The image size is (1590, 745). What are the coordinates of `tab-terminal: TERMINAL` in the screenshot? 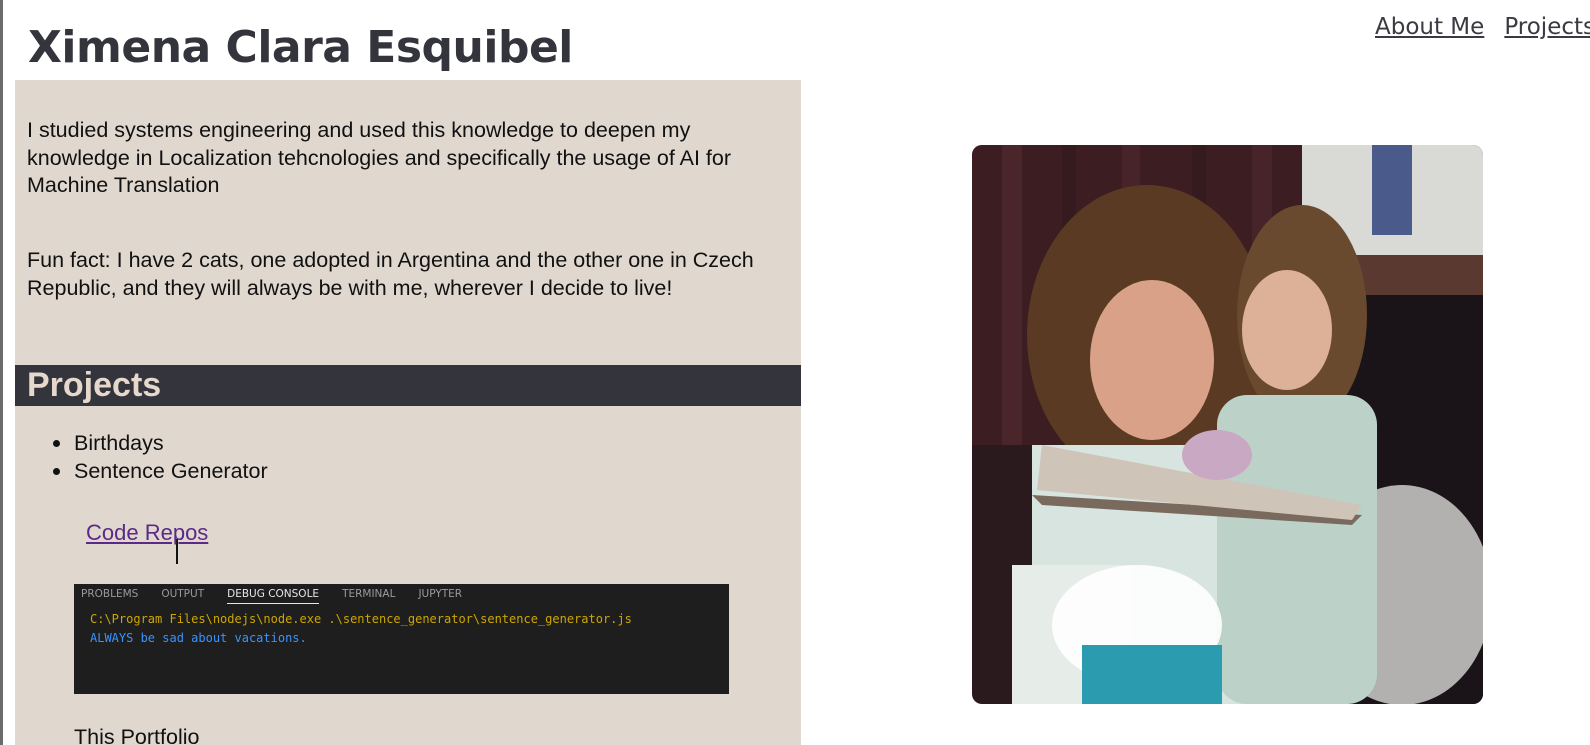 It's located at (369, 594).